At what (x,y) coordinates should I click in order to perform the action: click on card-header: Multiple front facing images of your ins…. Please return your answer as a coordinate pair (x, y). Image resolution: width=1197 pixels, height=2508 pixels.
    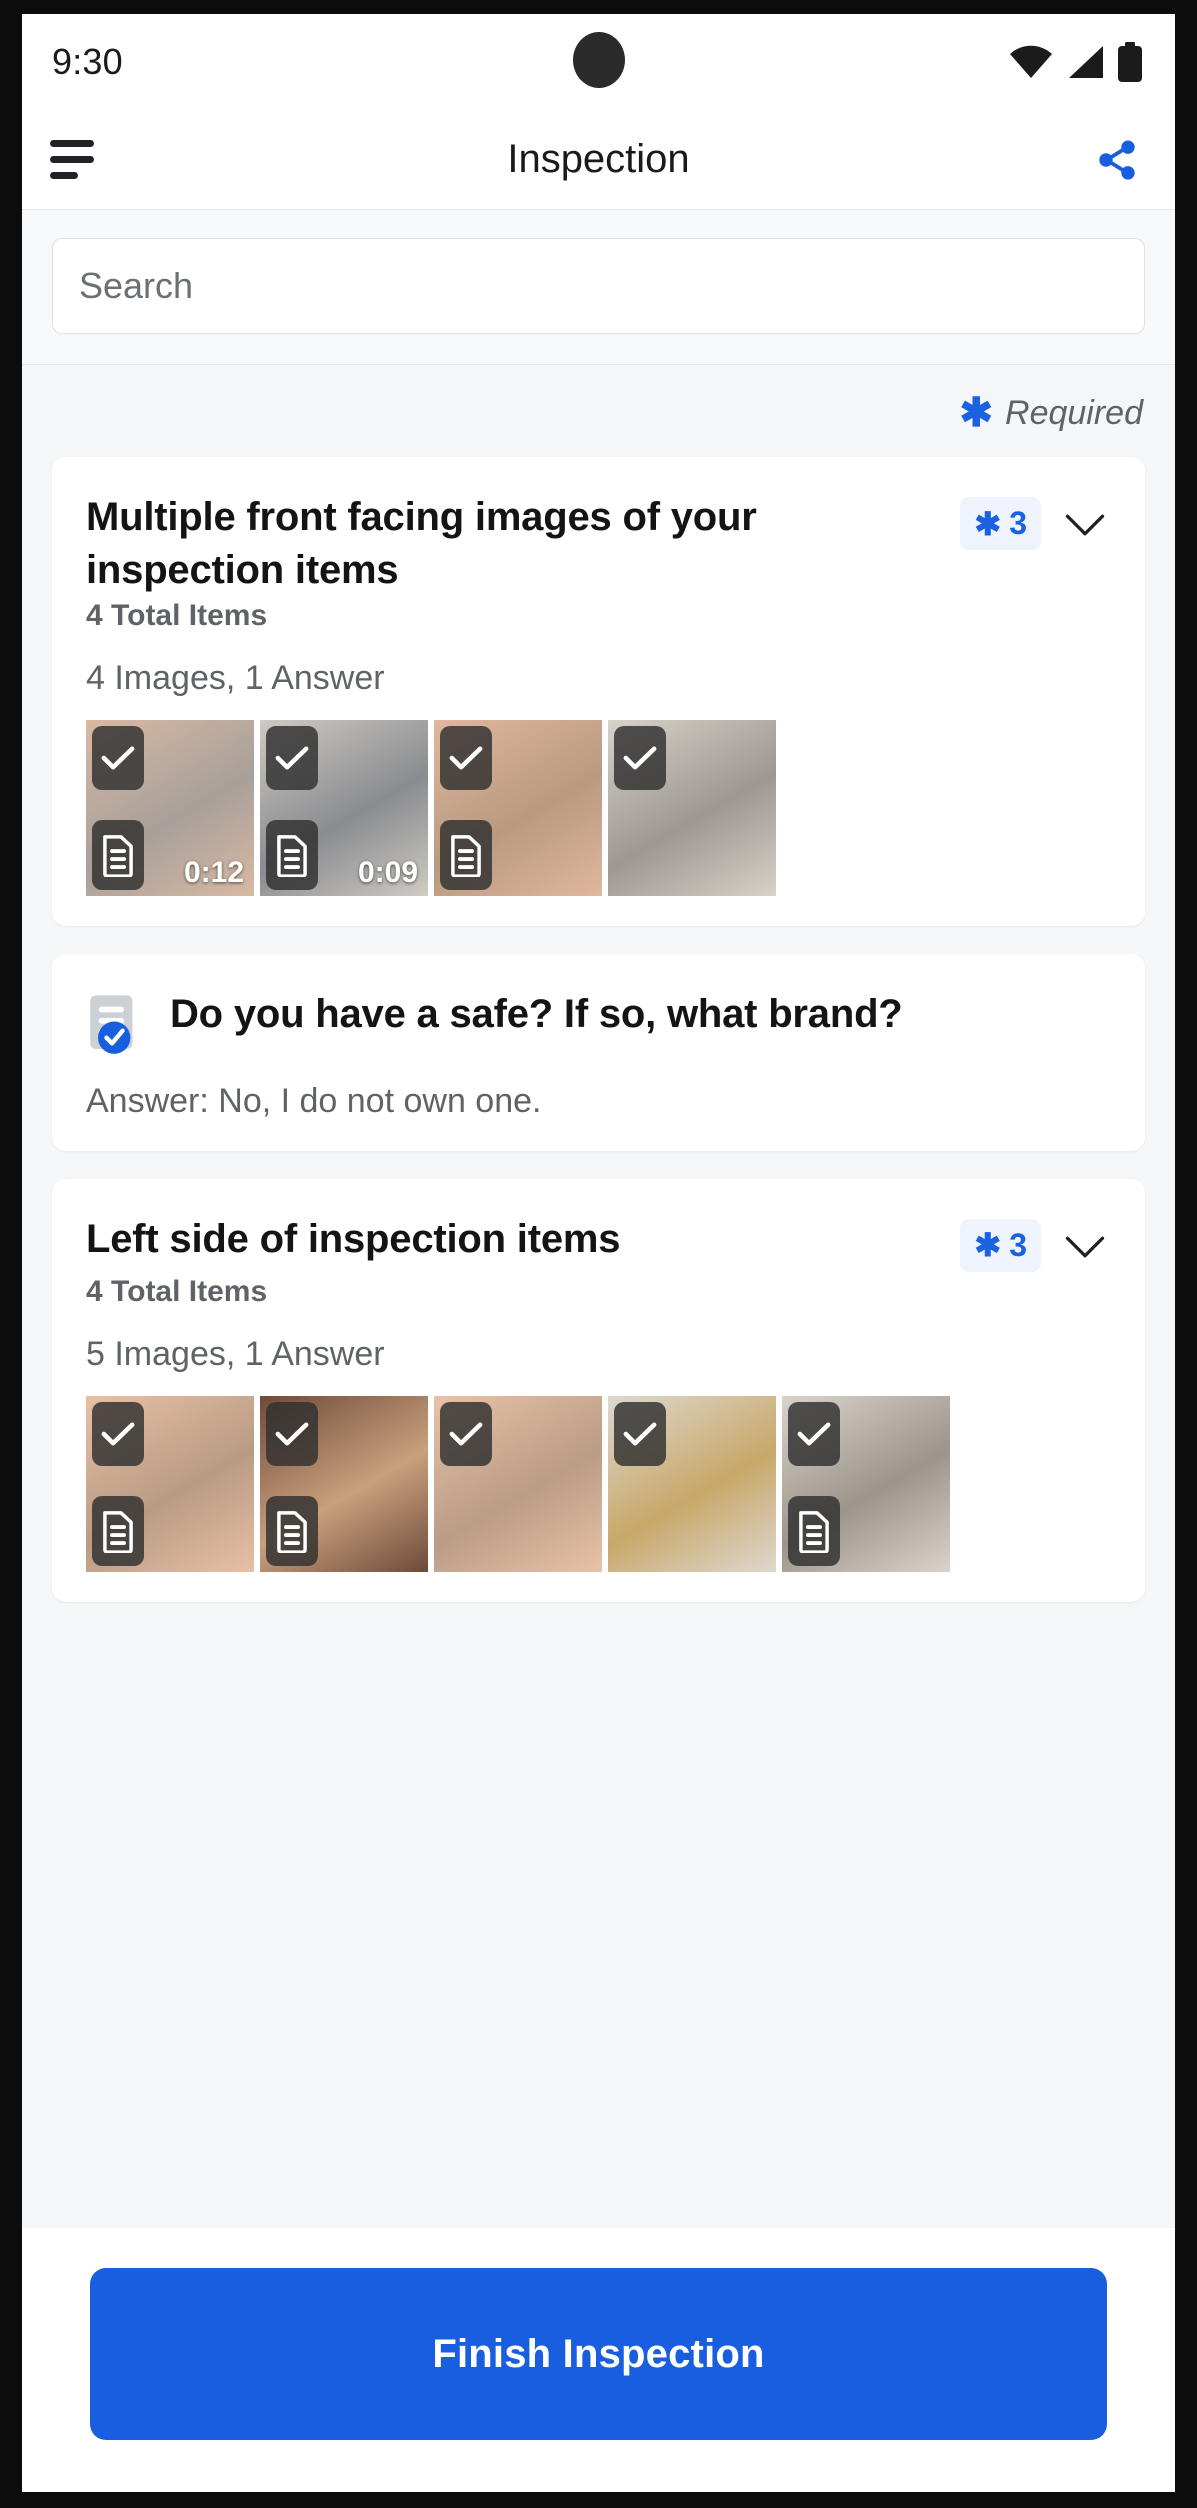
    Looking at the image, I should click on (598, 544).